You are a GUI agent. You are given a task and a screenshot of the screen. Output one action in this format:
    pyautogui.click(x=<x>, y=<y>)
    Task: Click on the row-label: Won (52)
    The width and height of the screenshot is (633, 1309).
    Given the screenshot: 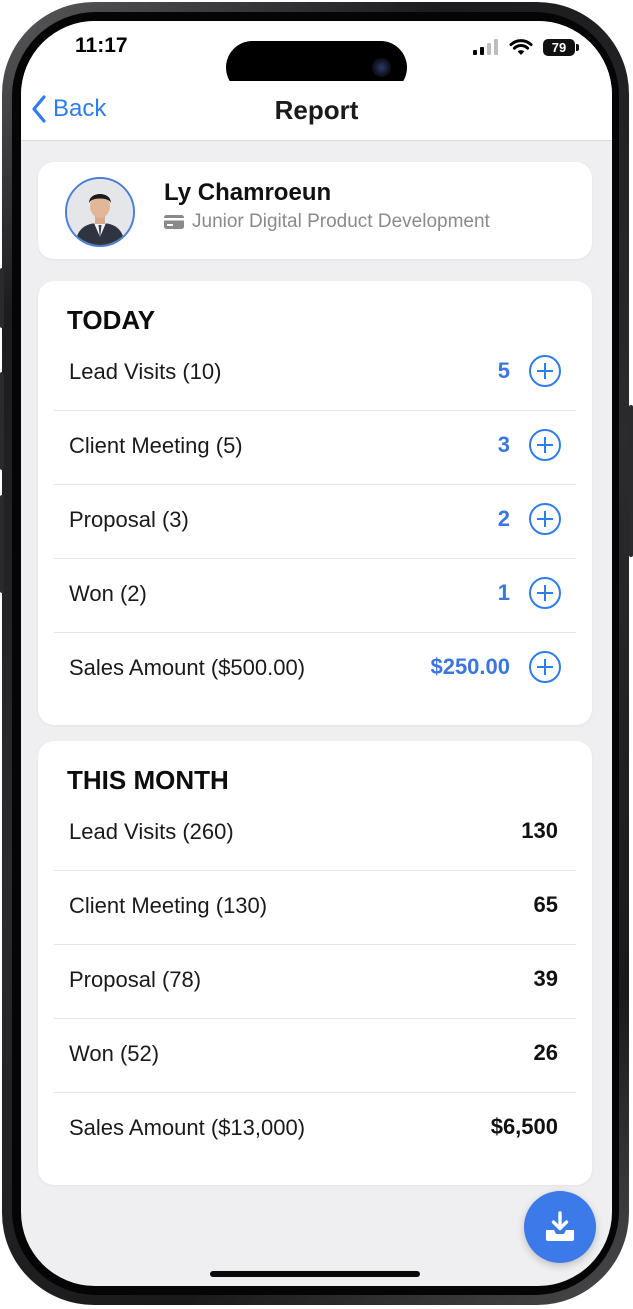 What is the action you would take?
    pyautogui.click(x=114, y=1053)
    